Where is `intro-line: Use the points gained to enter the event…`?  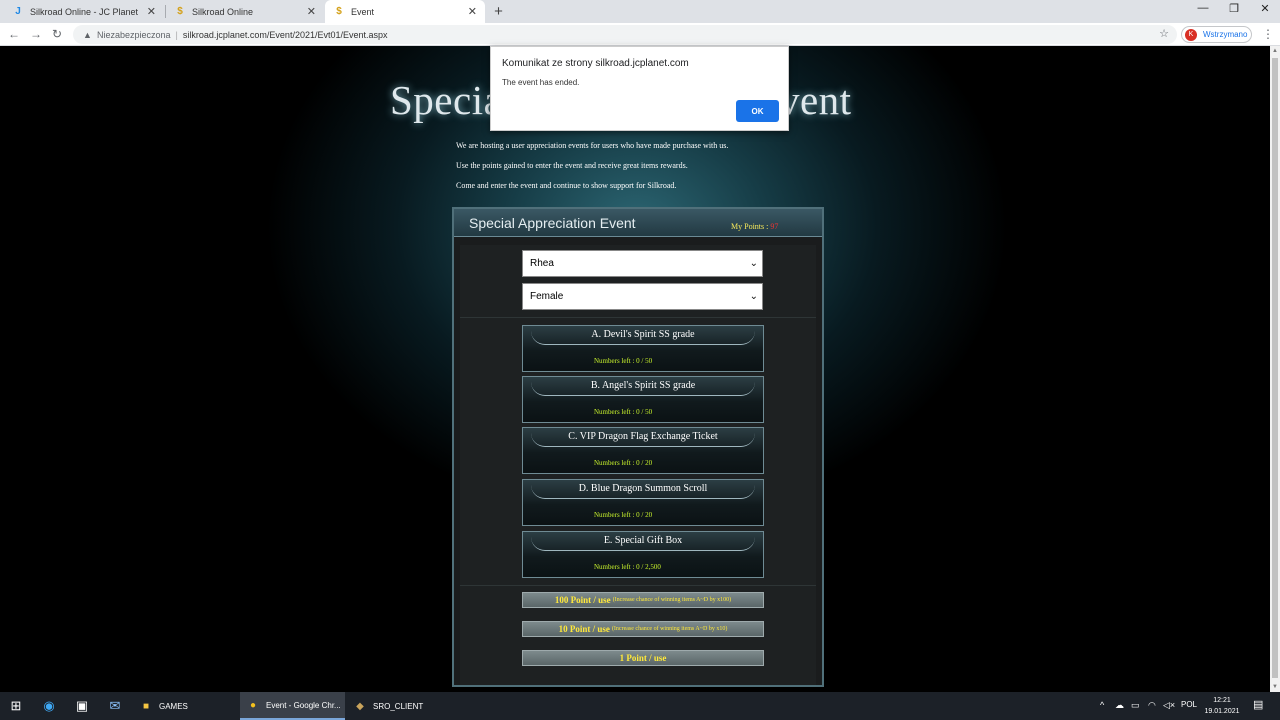 intro-line: Use the points gained to enter the event… is located at coordinates (572, 165).